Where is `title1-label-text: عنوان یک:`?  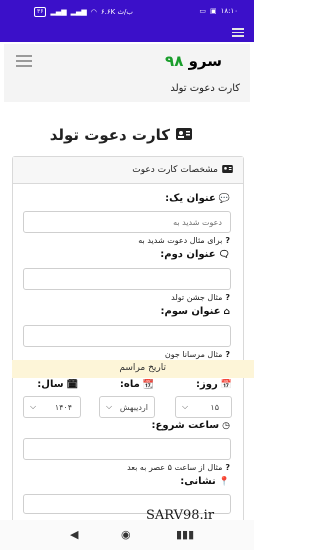
title1-label-text: عنوان یک: is located at coordinates (190, 198).